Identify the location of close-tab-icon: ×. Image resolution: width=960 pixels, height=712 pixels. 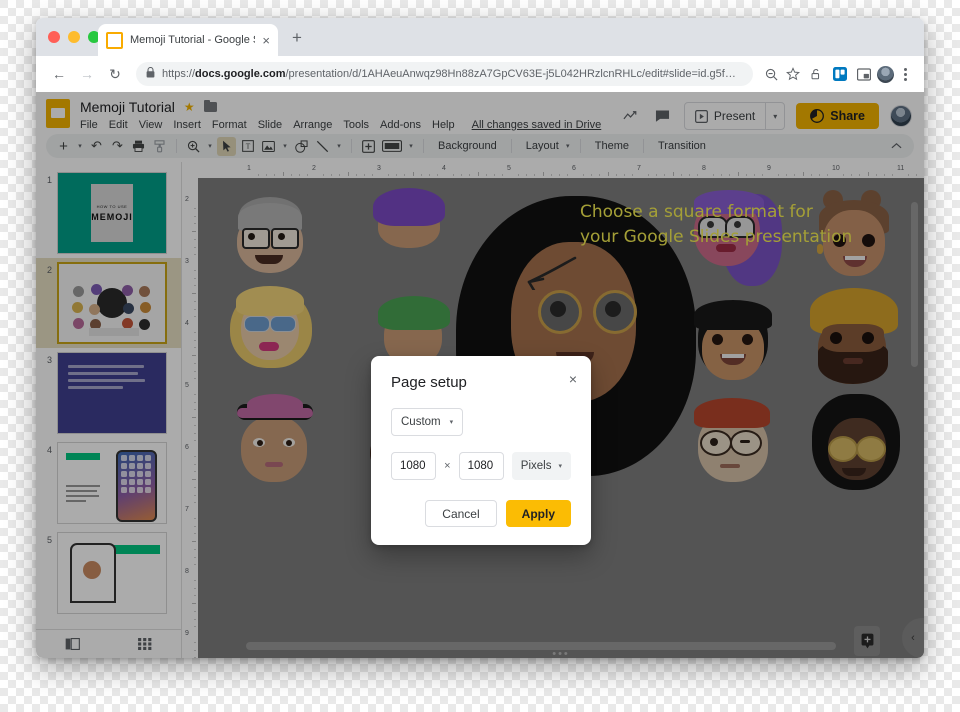
(266, 40).